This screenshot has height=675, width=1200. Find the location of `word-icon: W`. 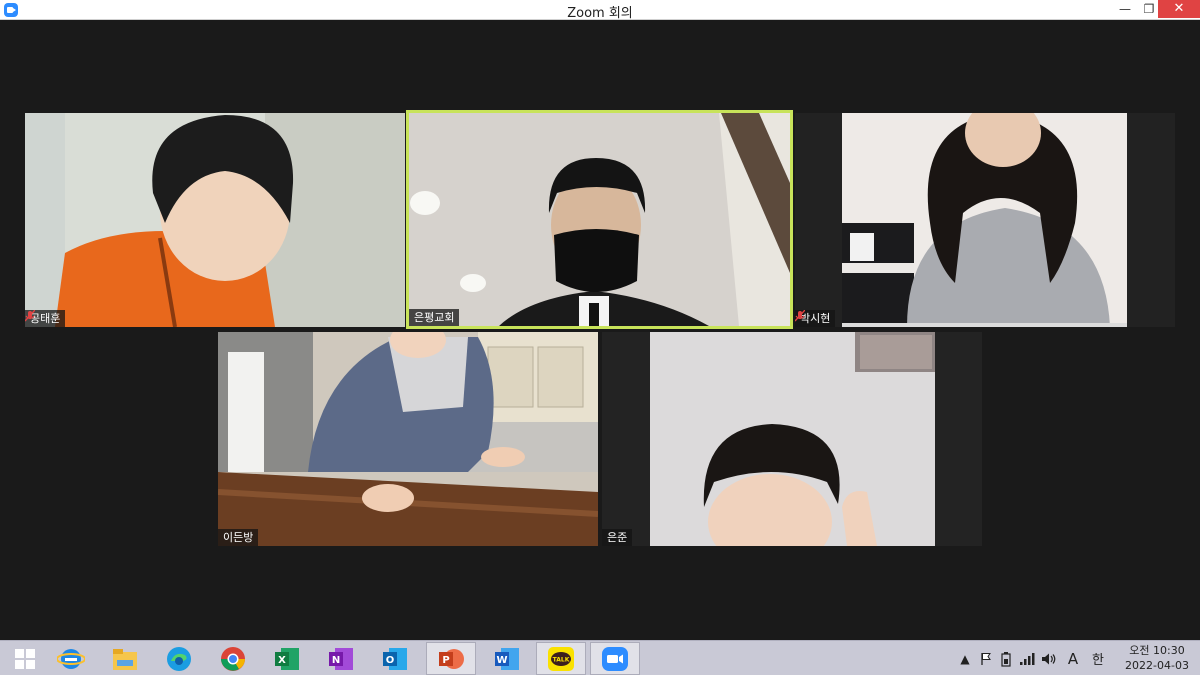

word-icon: W is located at coordinates (507, 658).